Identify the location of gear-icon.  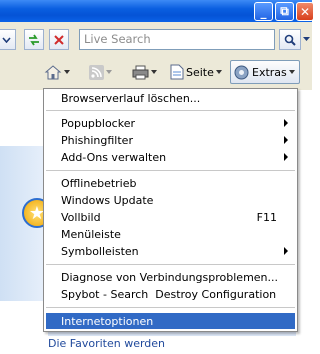
(241, 72).